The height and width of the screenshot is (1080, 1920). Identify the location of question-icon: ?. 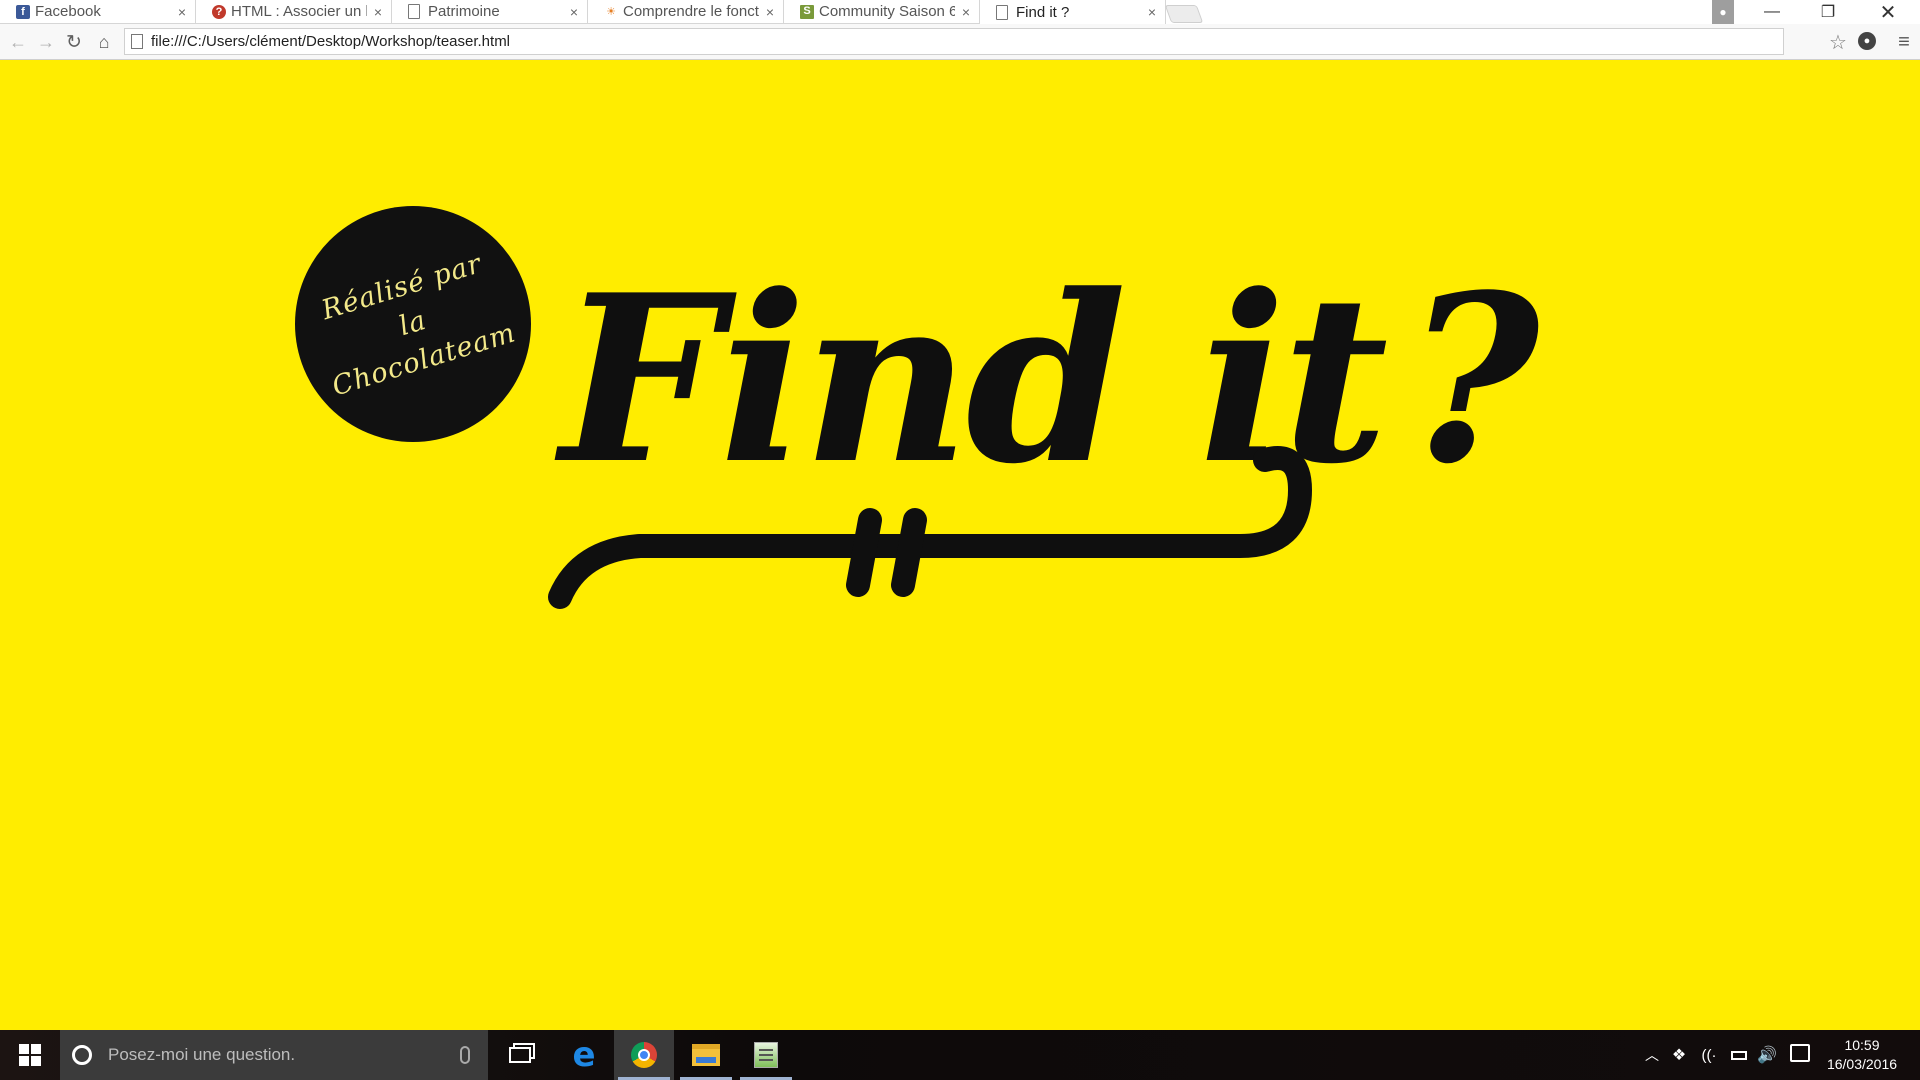
(219, 11).